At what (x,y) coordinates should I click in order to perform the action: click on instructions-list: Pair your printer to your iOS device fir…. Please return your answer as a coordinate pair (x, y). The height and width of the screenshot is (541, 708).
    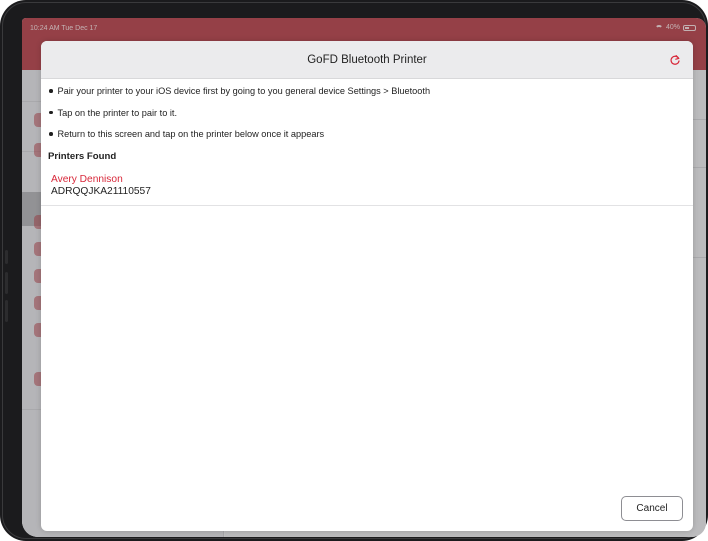
    Looking at the image, I should click on (367, 114).